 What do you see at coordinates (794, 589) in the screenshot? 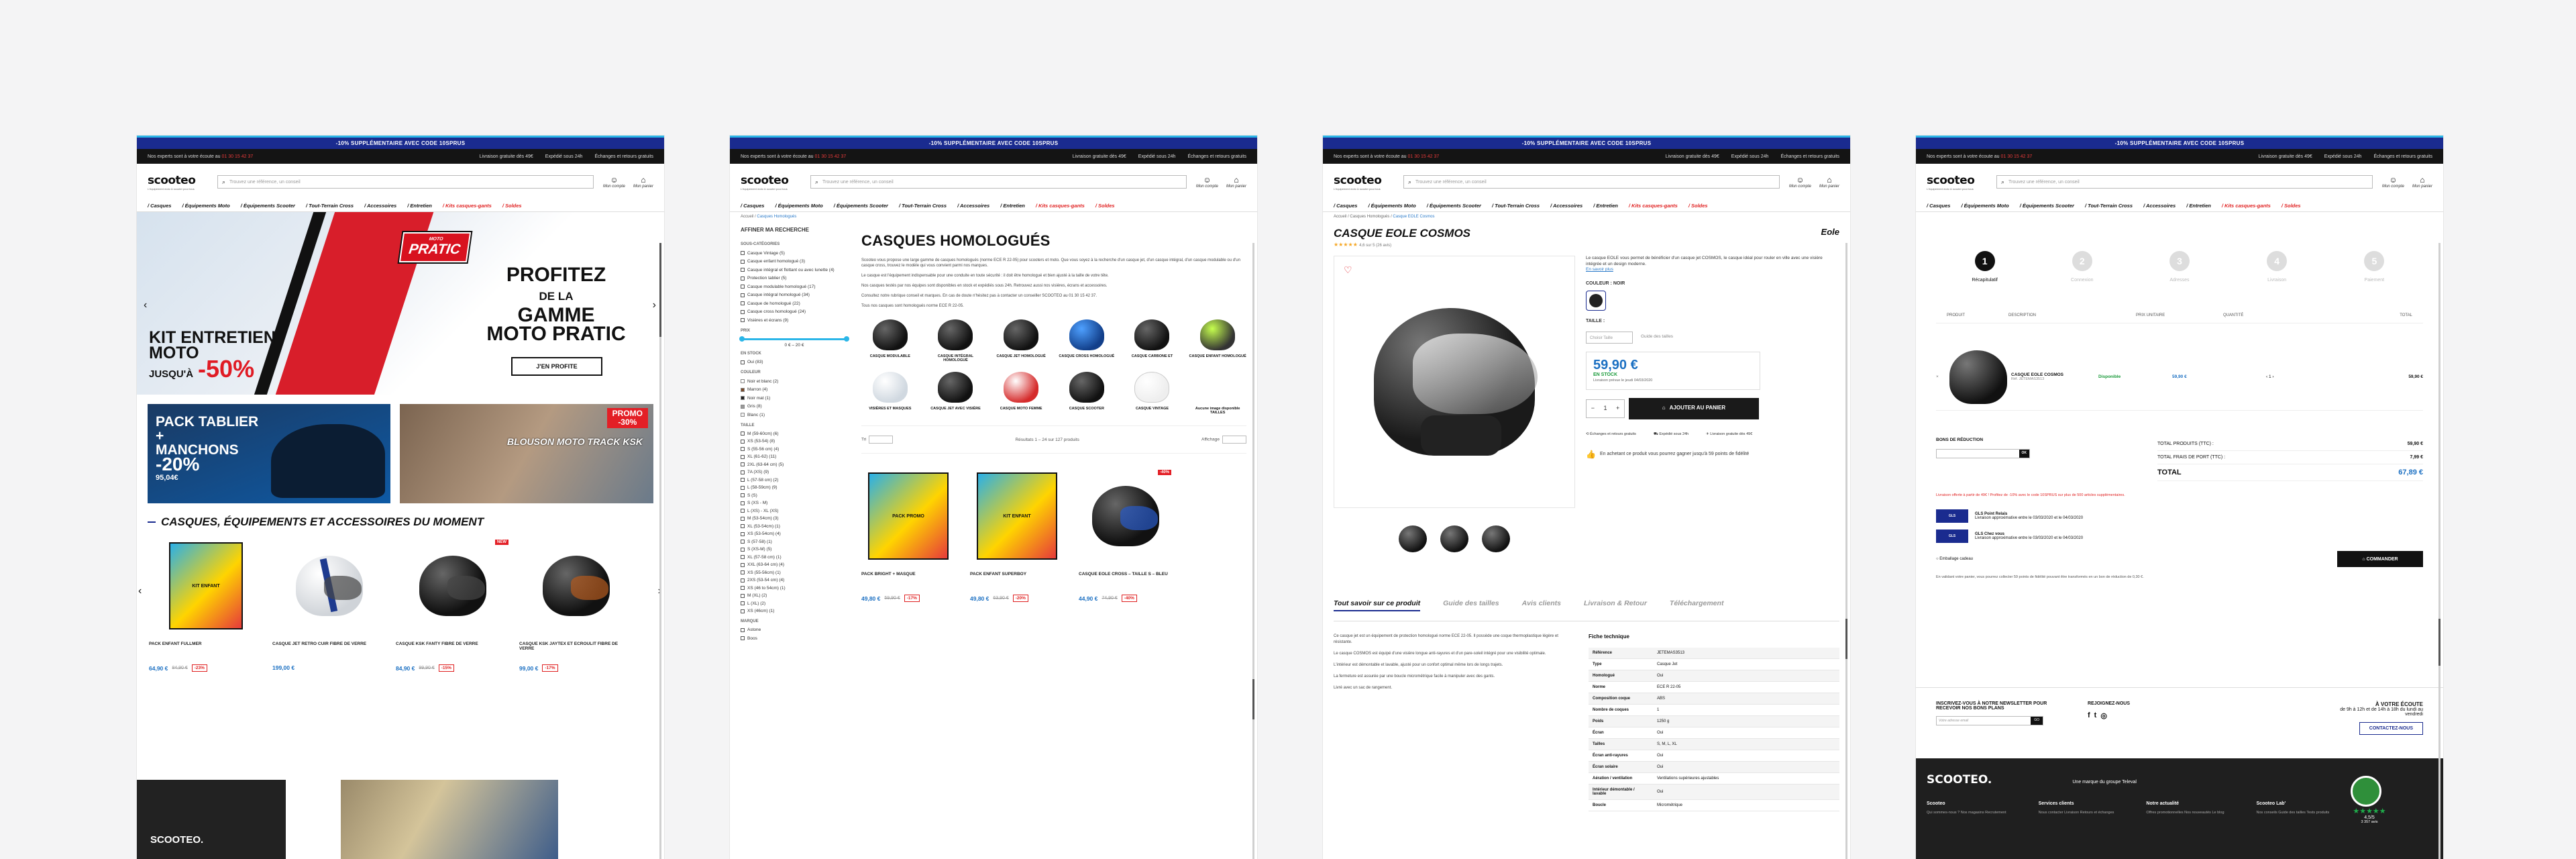
I see `filter-checkbox: XS (46 to 54cm) (1)` at bounding box center [794, 589].